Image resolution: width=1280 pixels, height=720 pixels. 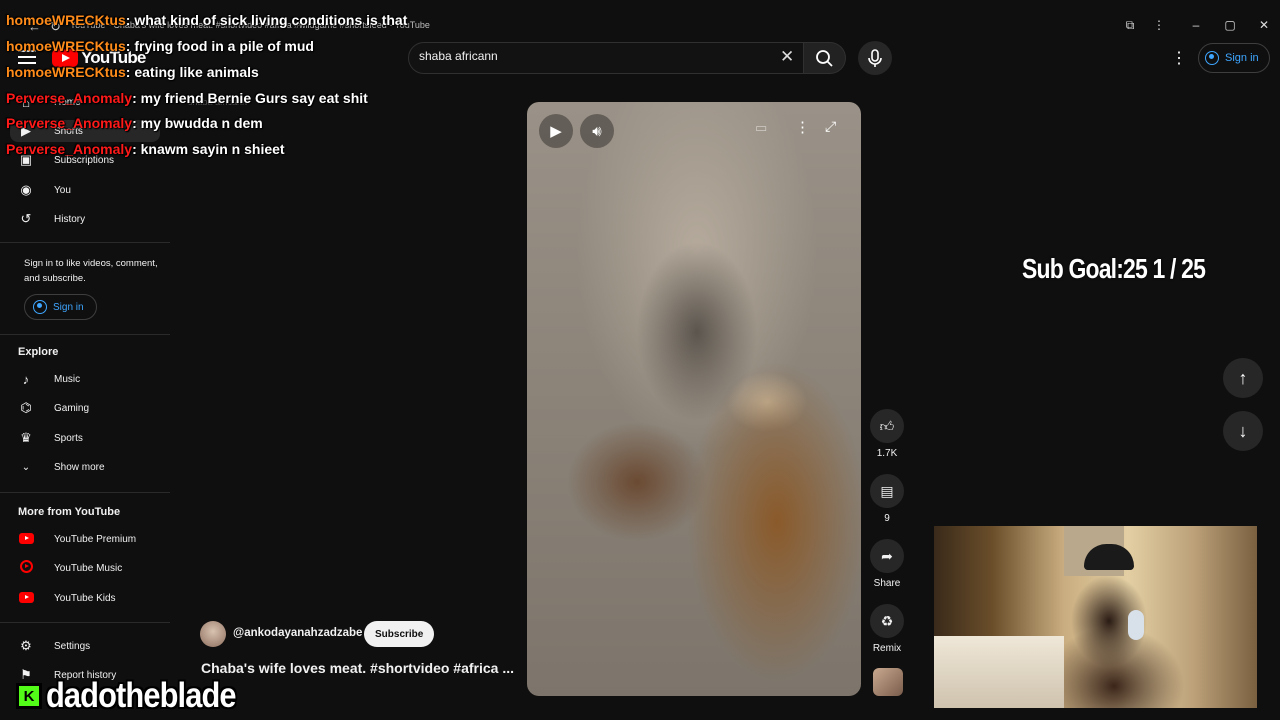 What do you see at coordinates (192, 72) in the screenshot?
I see `chat-text: : eating like animals` at bounding box center [192, 72].